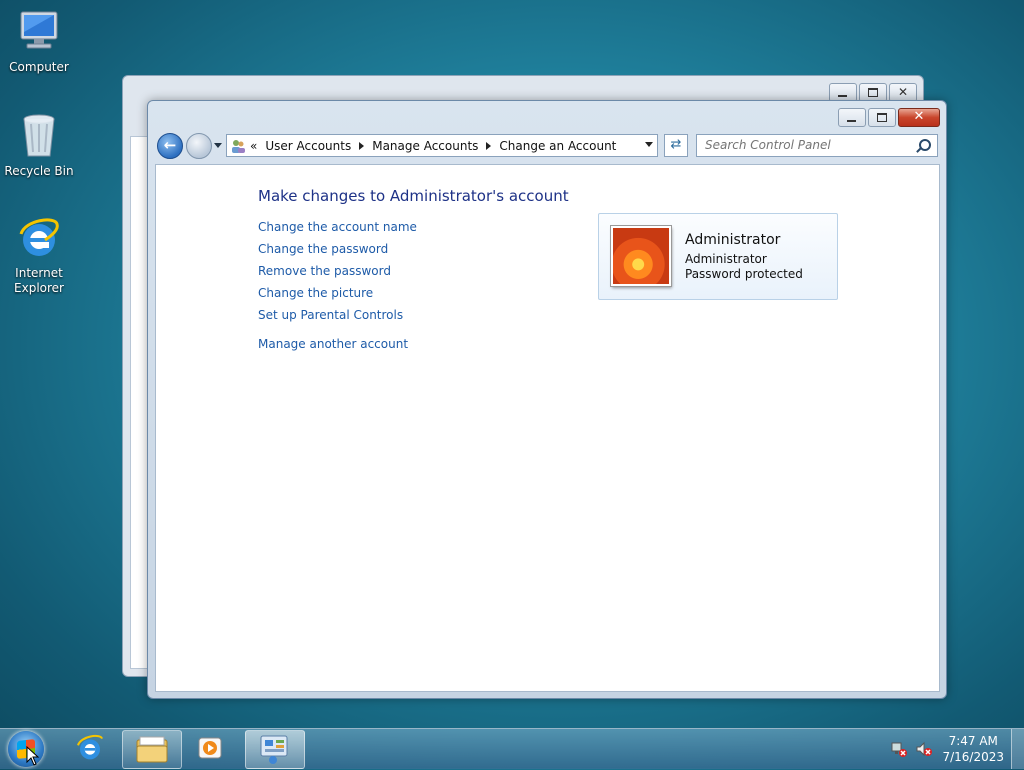  I want to click on recent-pages-dropdown, so click(218, 145).